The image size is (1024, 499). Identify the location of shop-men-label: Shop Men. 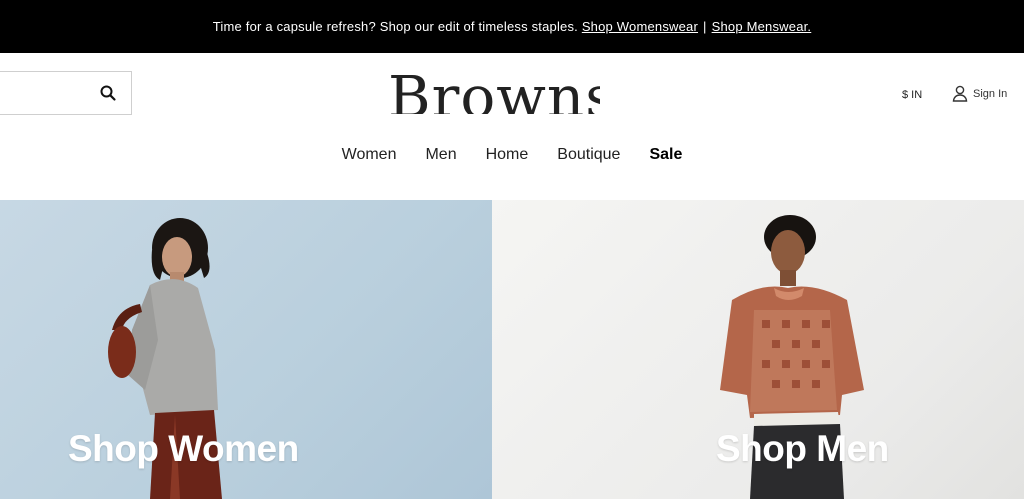
(802, 448).